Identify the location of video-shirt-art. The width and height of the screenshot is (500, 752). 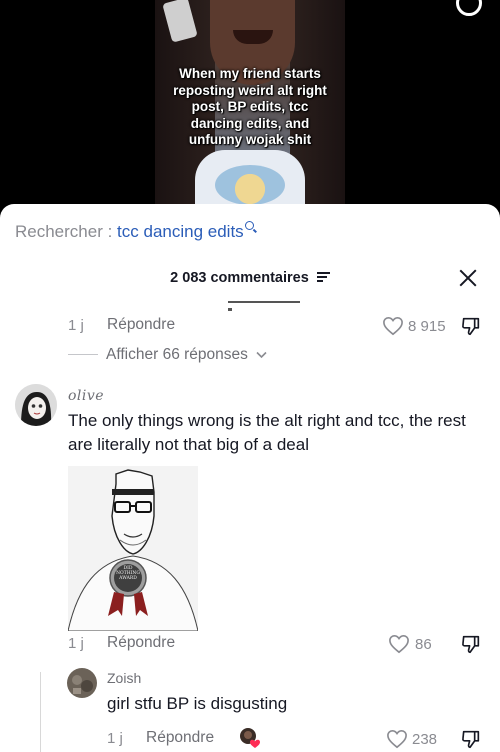
(250, 185).